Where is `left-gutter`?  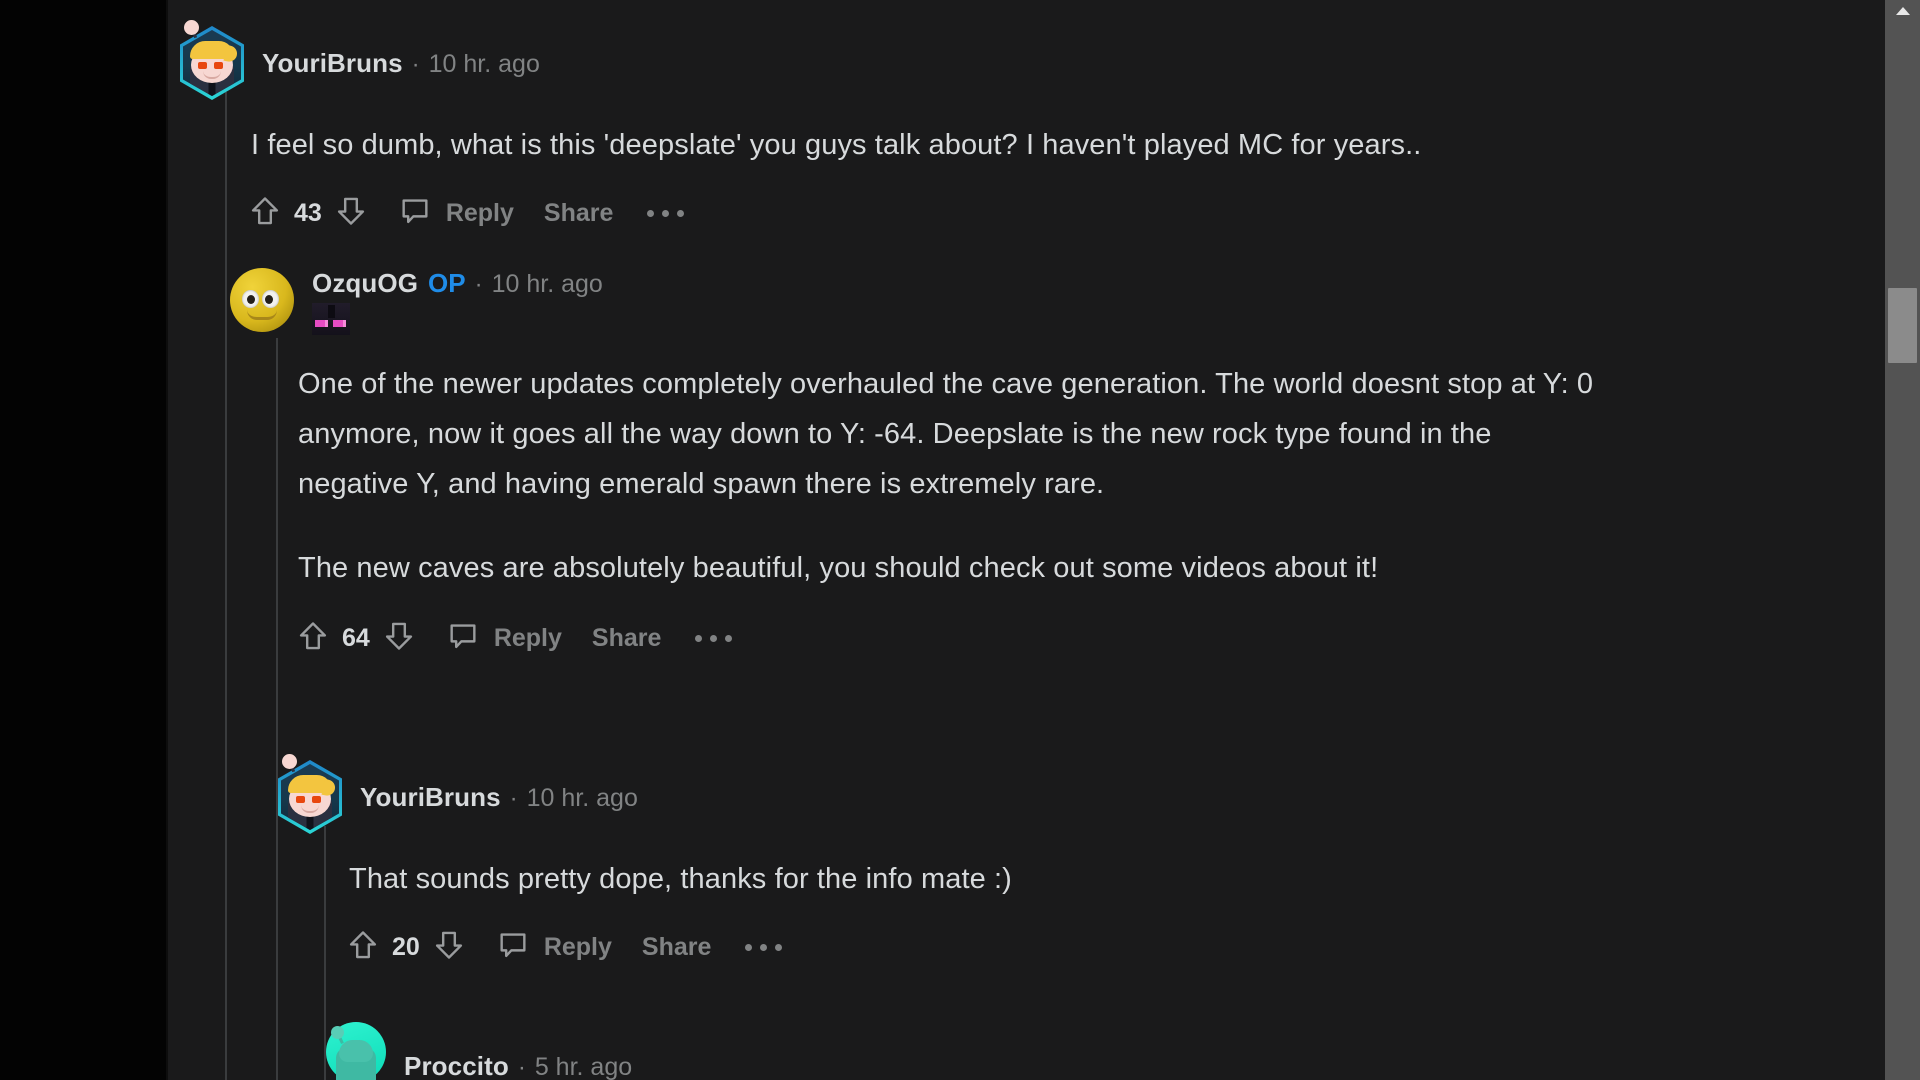 left-gutter is located at coordinates (83, 540).